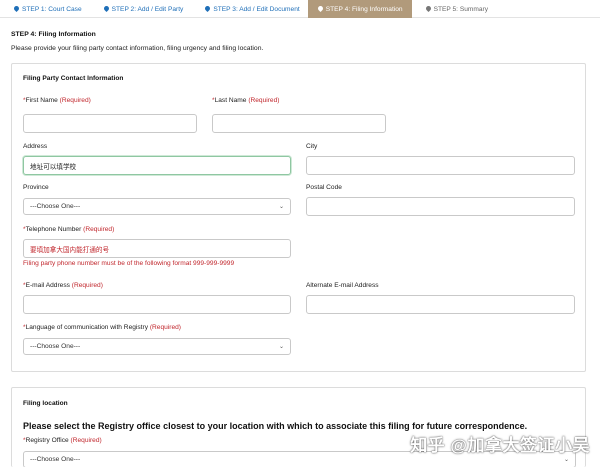  Describe the element at coordinates (500, 445) in the screenshot. I see `watermark: 知乎 @加拿大签证小吴` at that location.